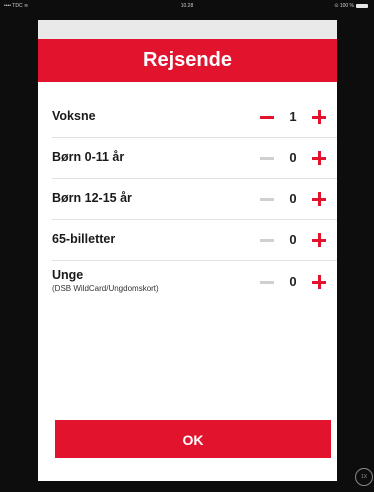 The width and height of the screenshot is (374, 492). What do you see at coordinates (187, 117) in the screenshot?
I see `traveler-row-voksne: Voksne 1` at bounding box center [187, 117].